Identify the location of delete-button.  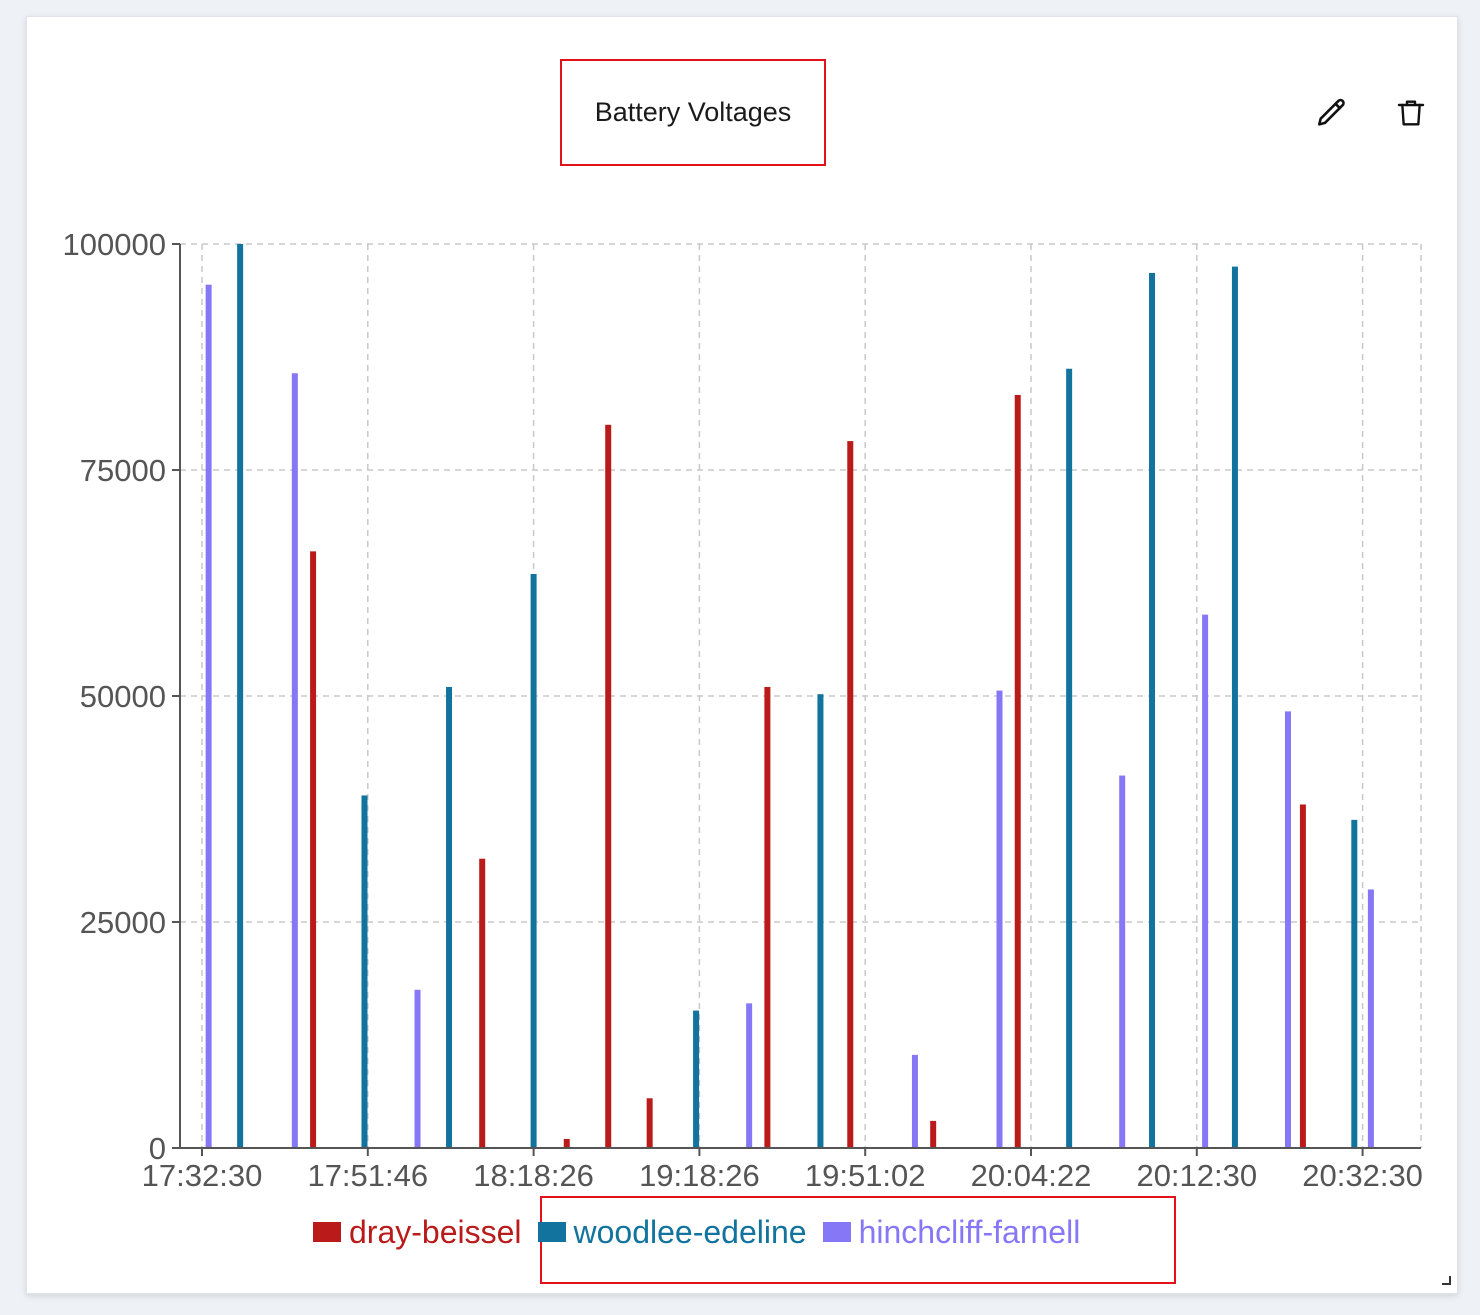
(1411, 113).